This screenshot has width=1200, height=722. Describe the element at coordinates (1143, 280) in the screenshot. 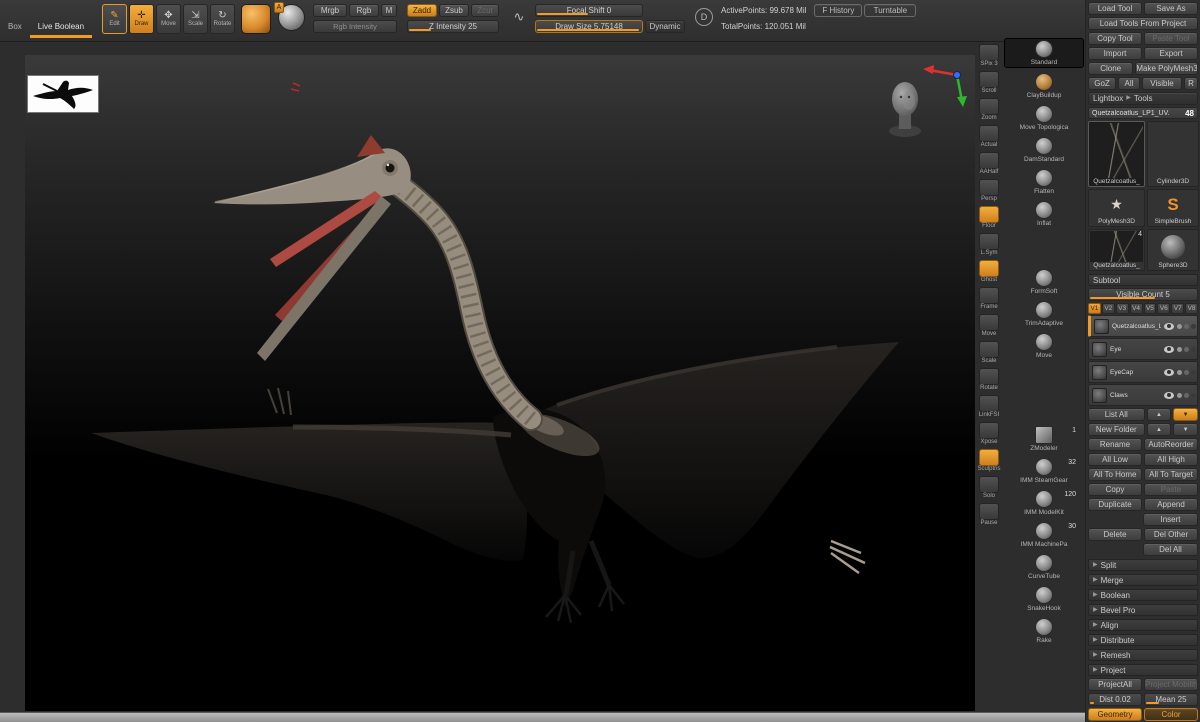

I see `subtool-section-header: Subtool` at that location.